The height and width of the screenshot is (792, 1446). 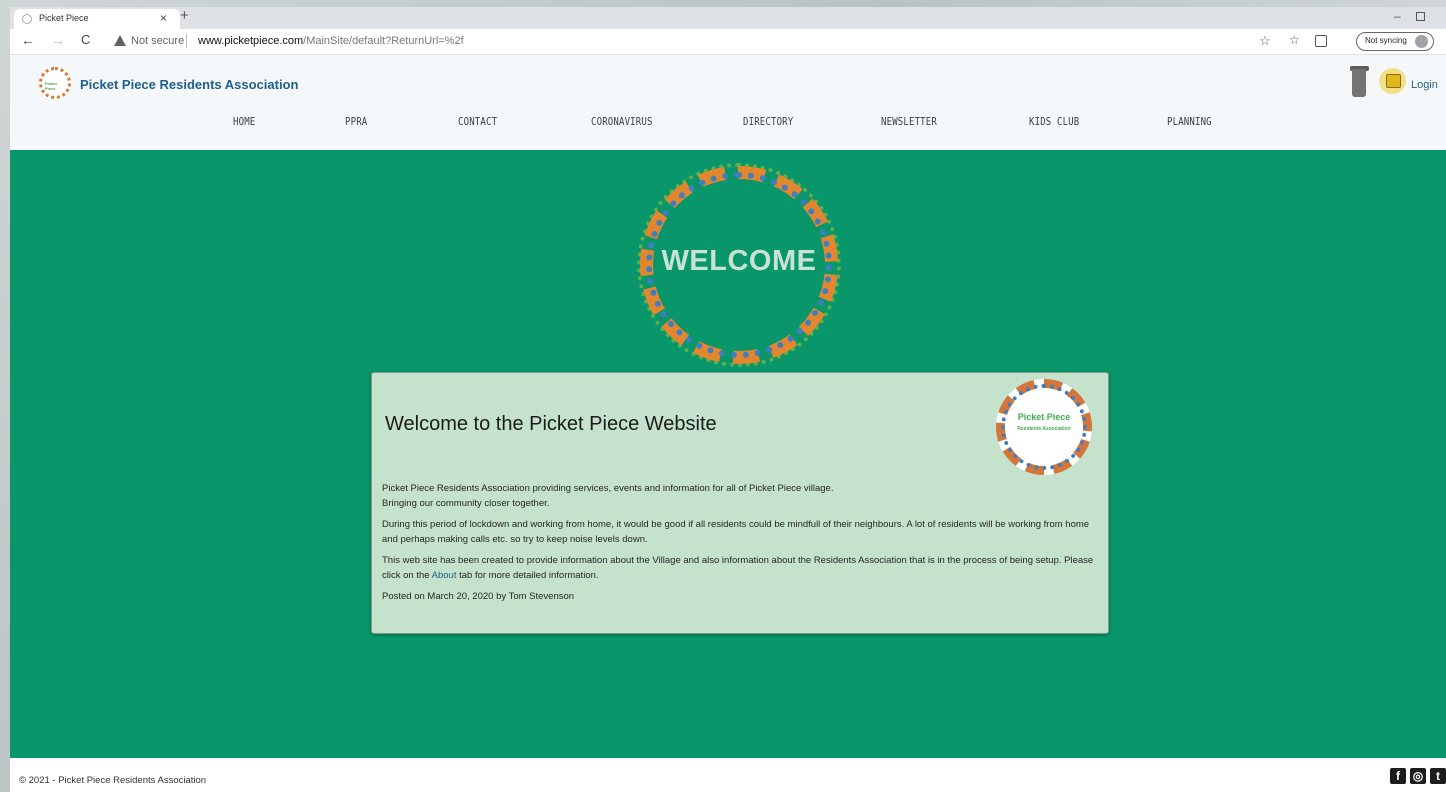 I want to click on address-separator, so click(x=186, y=41).